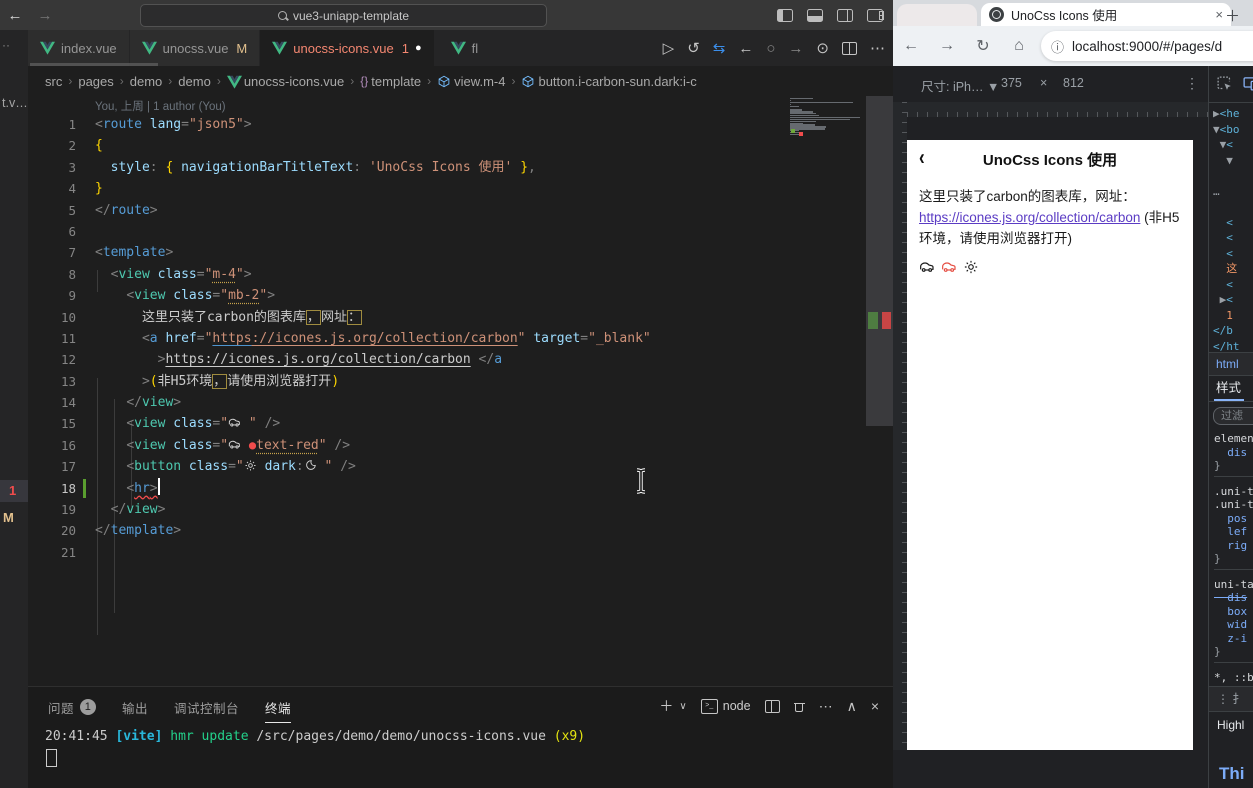  What do you see at coordinates (1233, 416) in the screenshot?
I see `styles-filter-input: 过滤` at bounding box center [1233, 416].